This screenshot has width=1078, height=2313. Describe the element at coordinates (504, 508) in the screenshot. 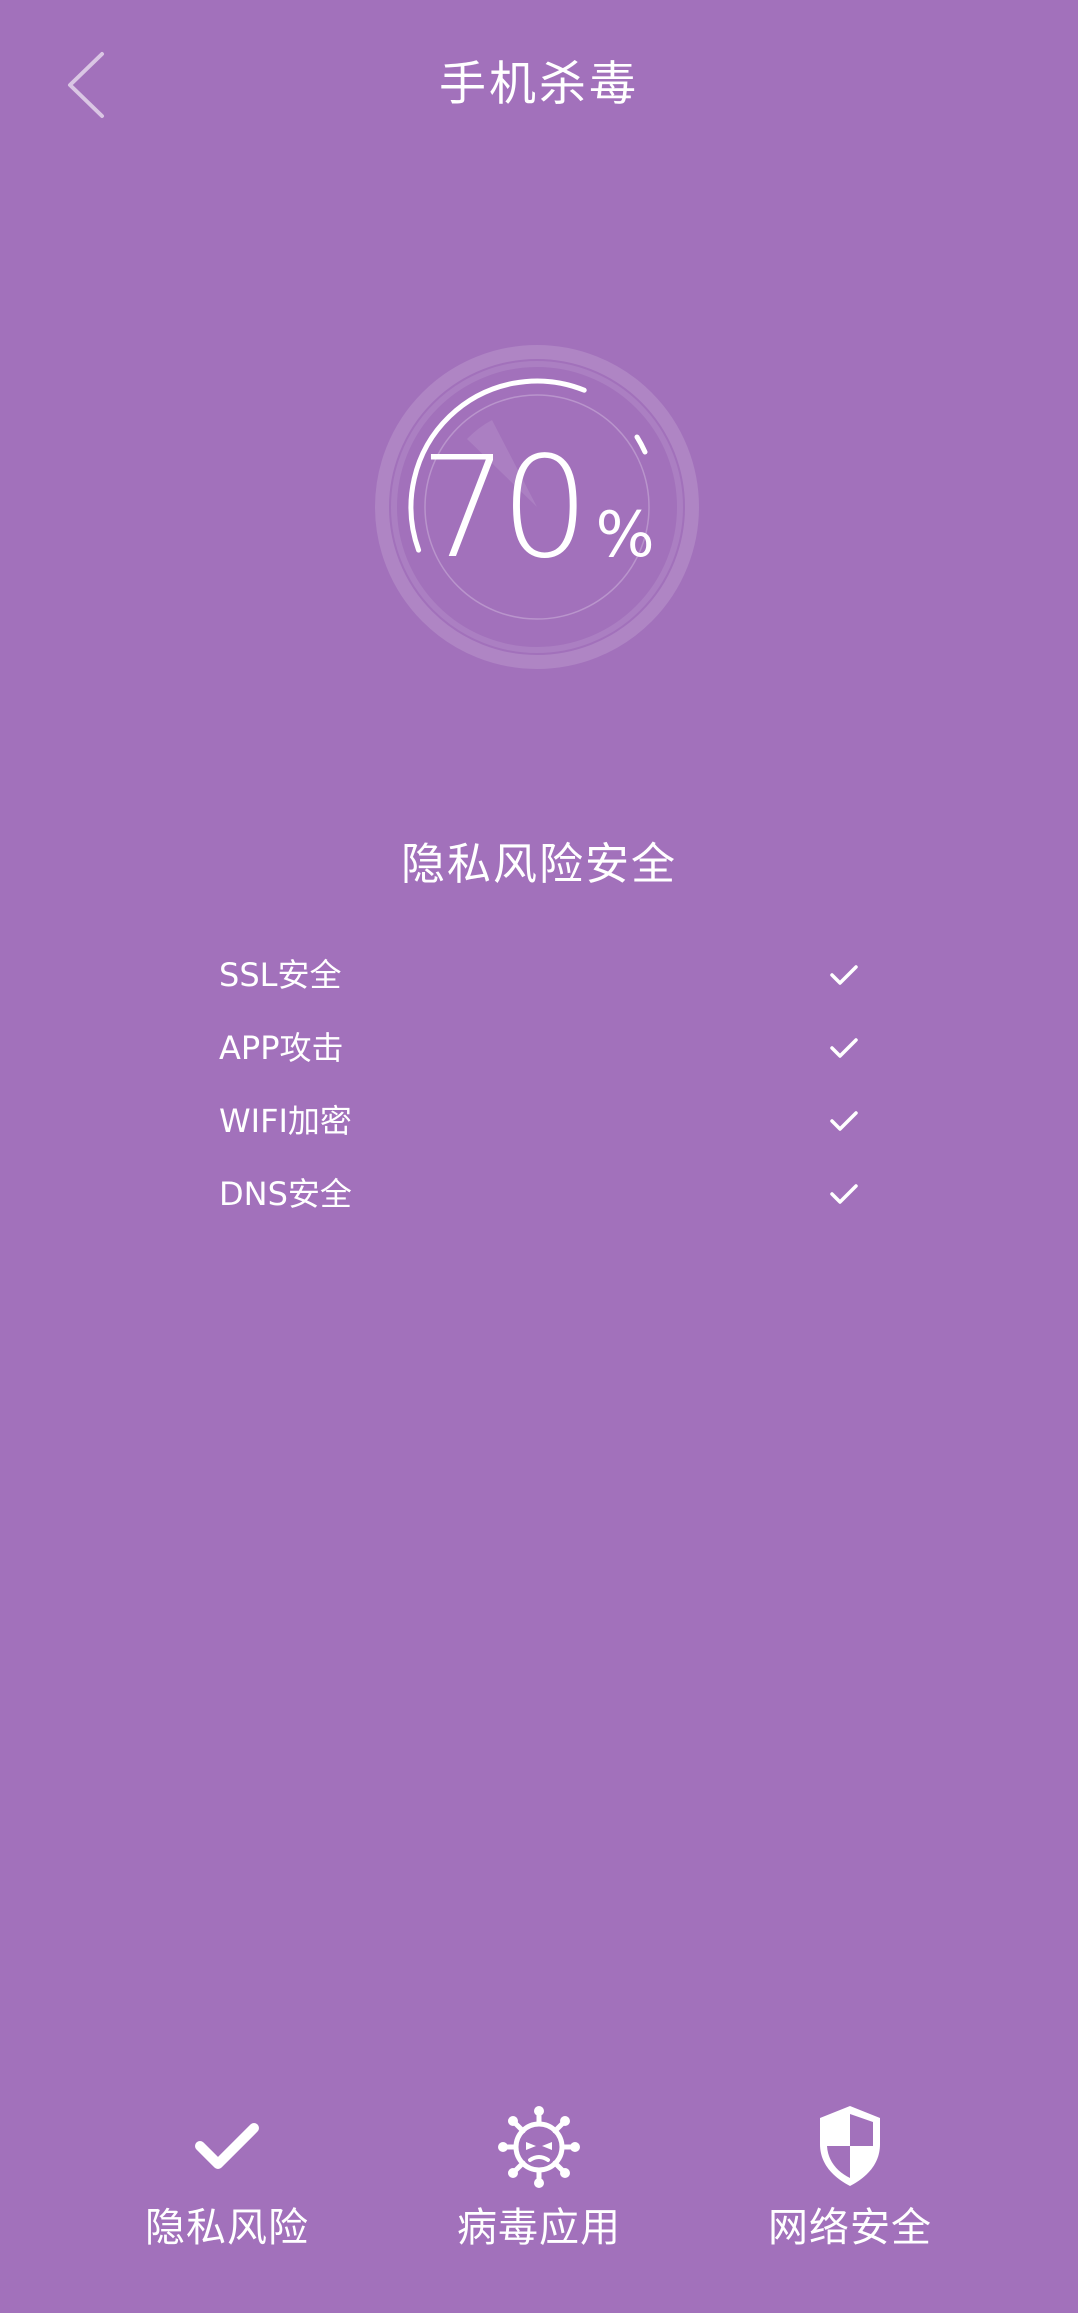

I see `progress-value: 70` at that location.